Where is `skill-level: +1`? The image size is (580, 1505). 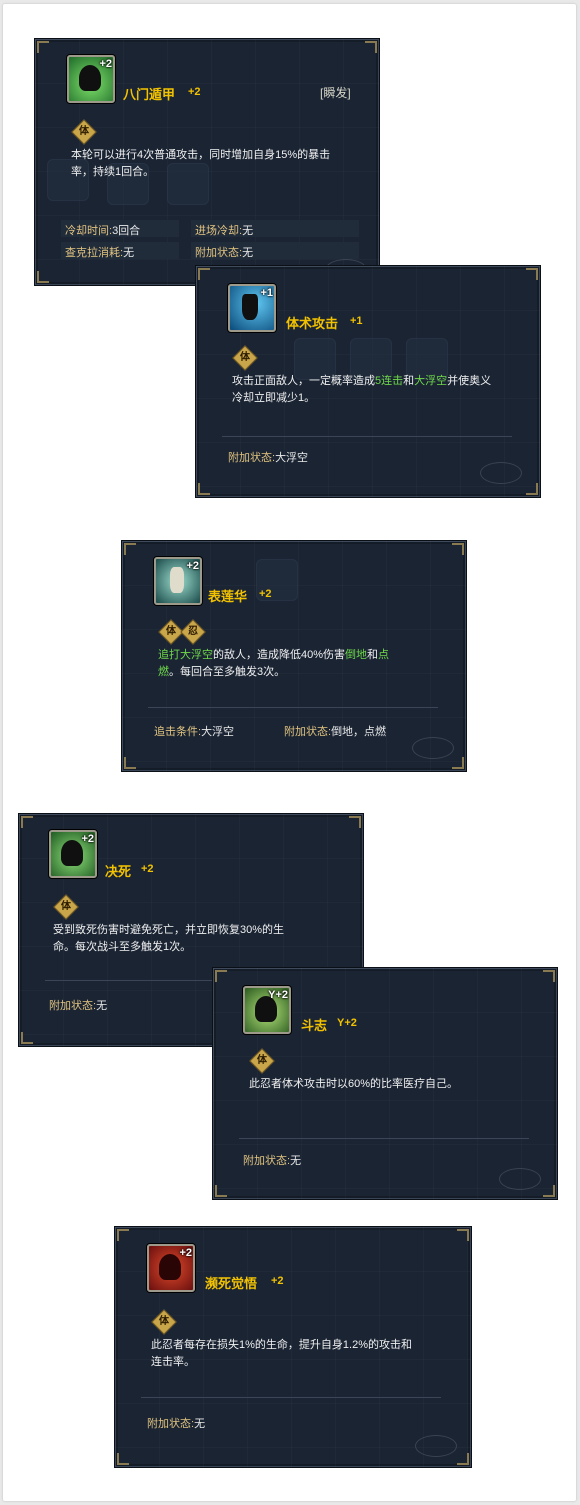
skill-level: +1 is located at coordinates (356, 321).